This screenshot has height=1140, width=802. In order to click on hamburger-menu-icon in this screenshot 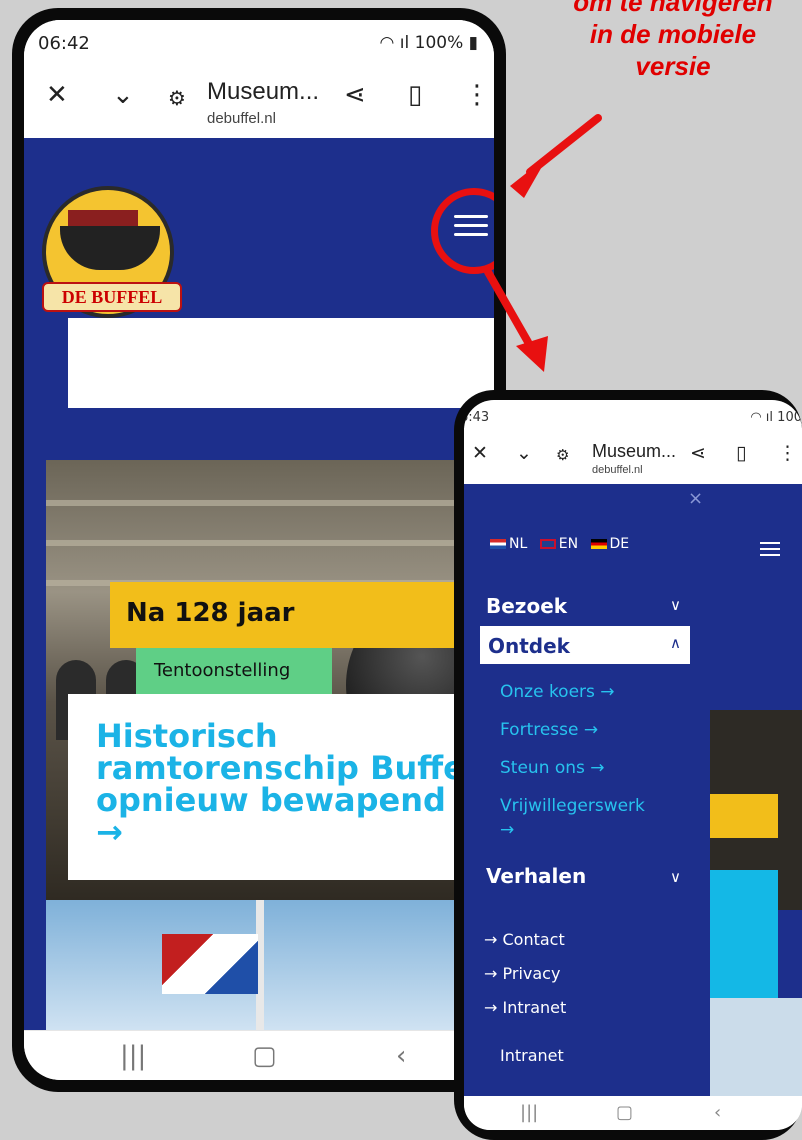, I will do `click(770, 549)`.